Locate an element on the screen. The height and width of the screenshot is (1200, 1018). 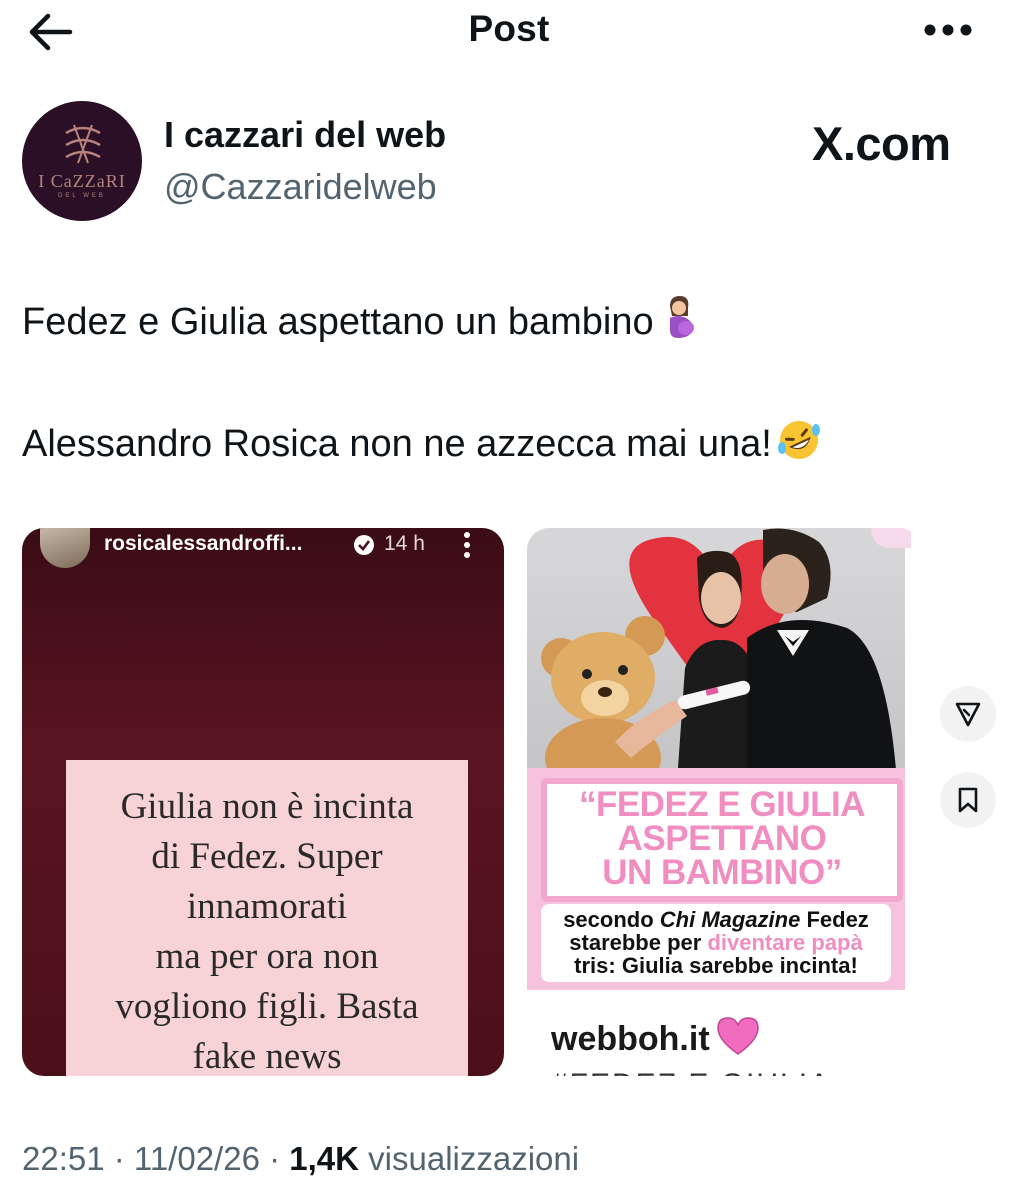
author-handle: @Cazzaridelweb is located at coordinates (300, 187).